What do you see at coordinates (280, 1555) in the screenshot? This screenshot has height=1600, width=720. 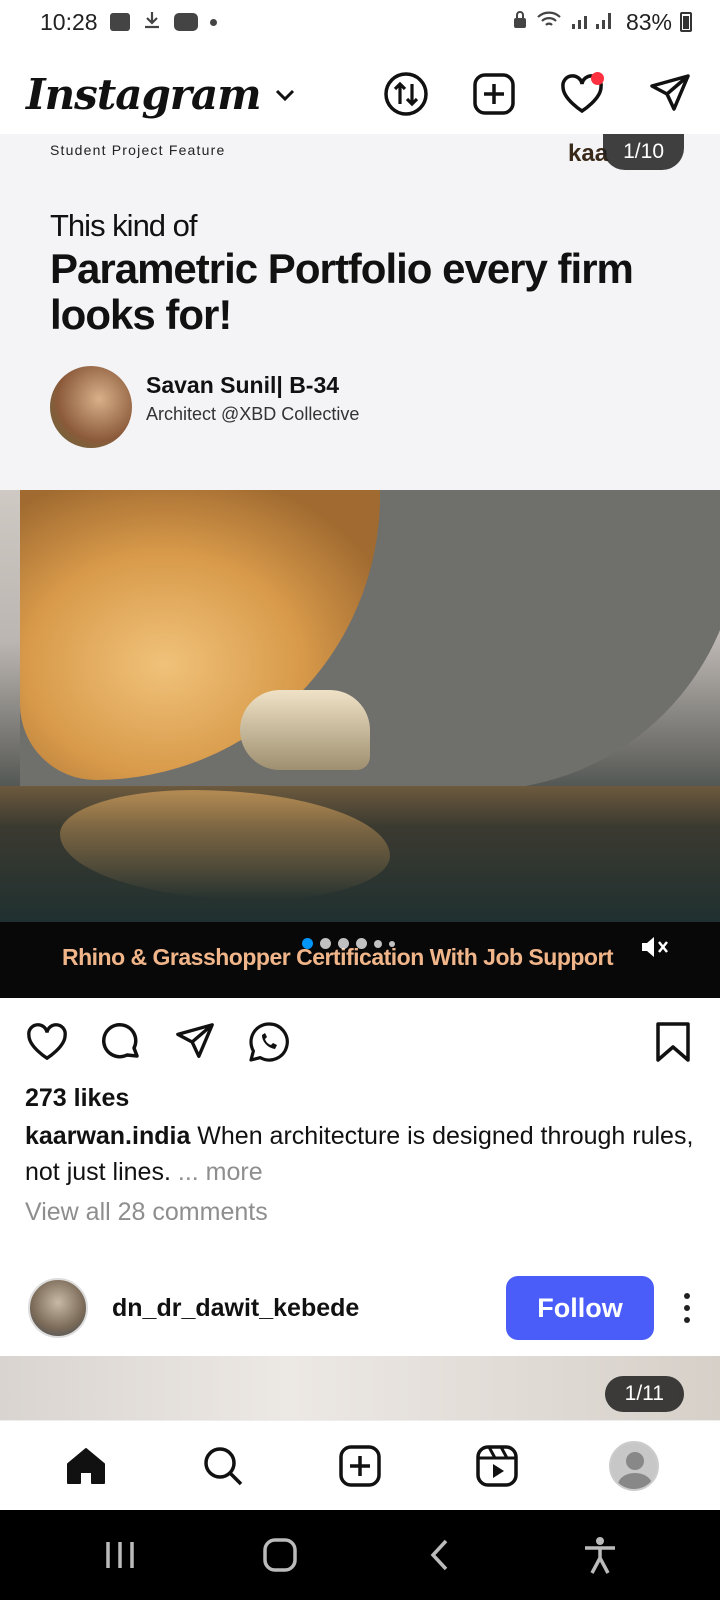 I see `home-button-icon` at bounding box center [280, 1555].